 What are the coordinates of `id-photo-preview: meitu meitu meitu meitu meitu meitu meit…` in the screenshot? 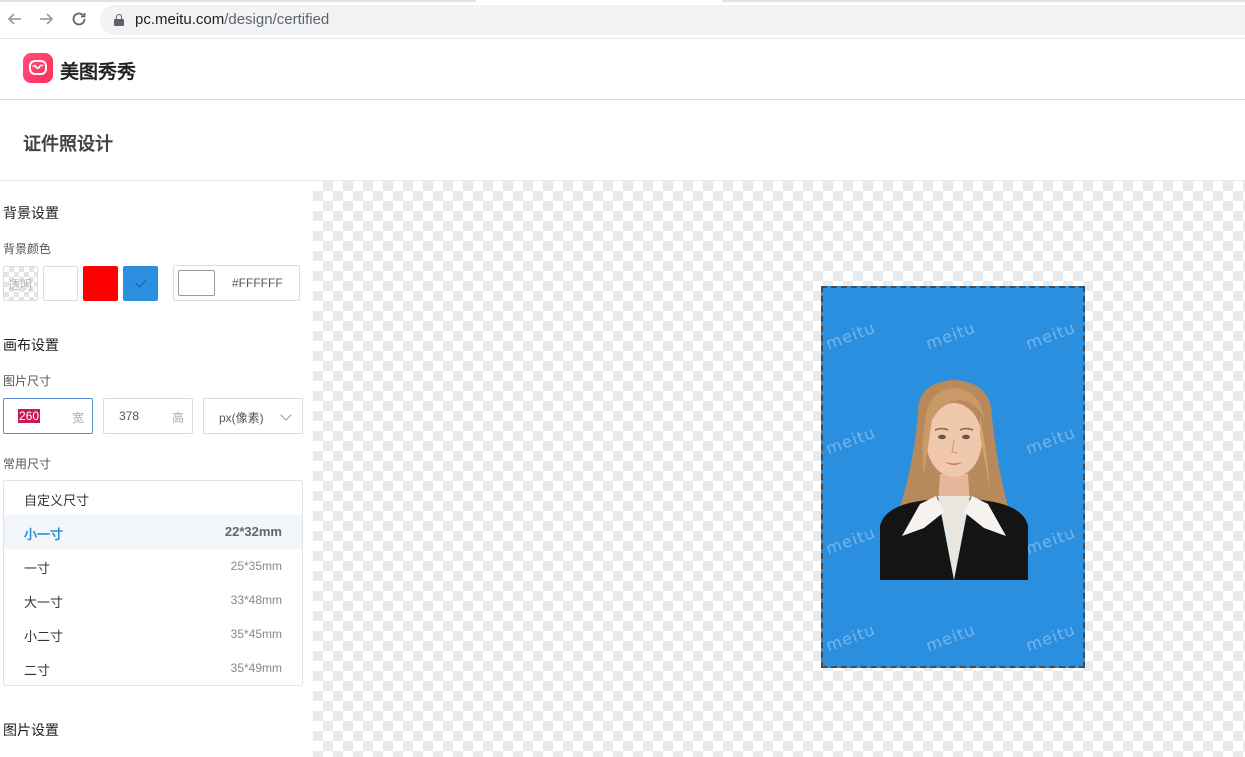 It's located at (953, 477).